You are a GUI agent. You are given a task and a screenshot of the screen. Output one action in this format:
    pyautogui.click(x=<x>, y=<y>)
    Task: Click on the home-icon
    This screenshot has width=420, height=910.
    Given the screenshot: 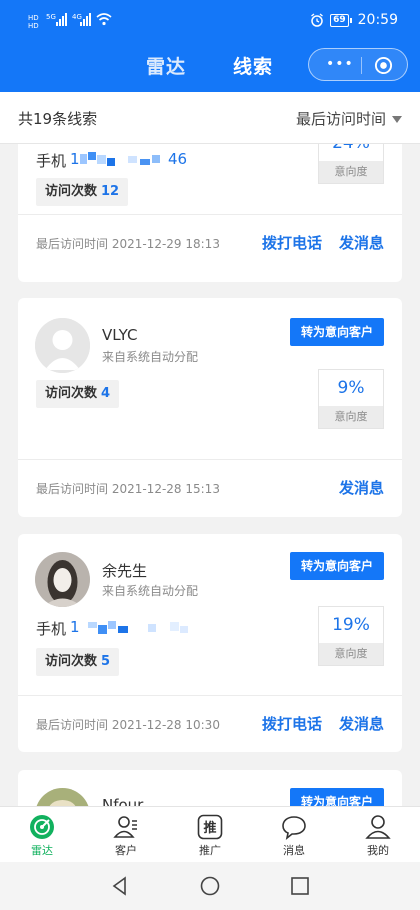 What is the action you would take?
    pyautogui.click(x=210, y=886)
    